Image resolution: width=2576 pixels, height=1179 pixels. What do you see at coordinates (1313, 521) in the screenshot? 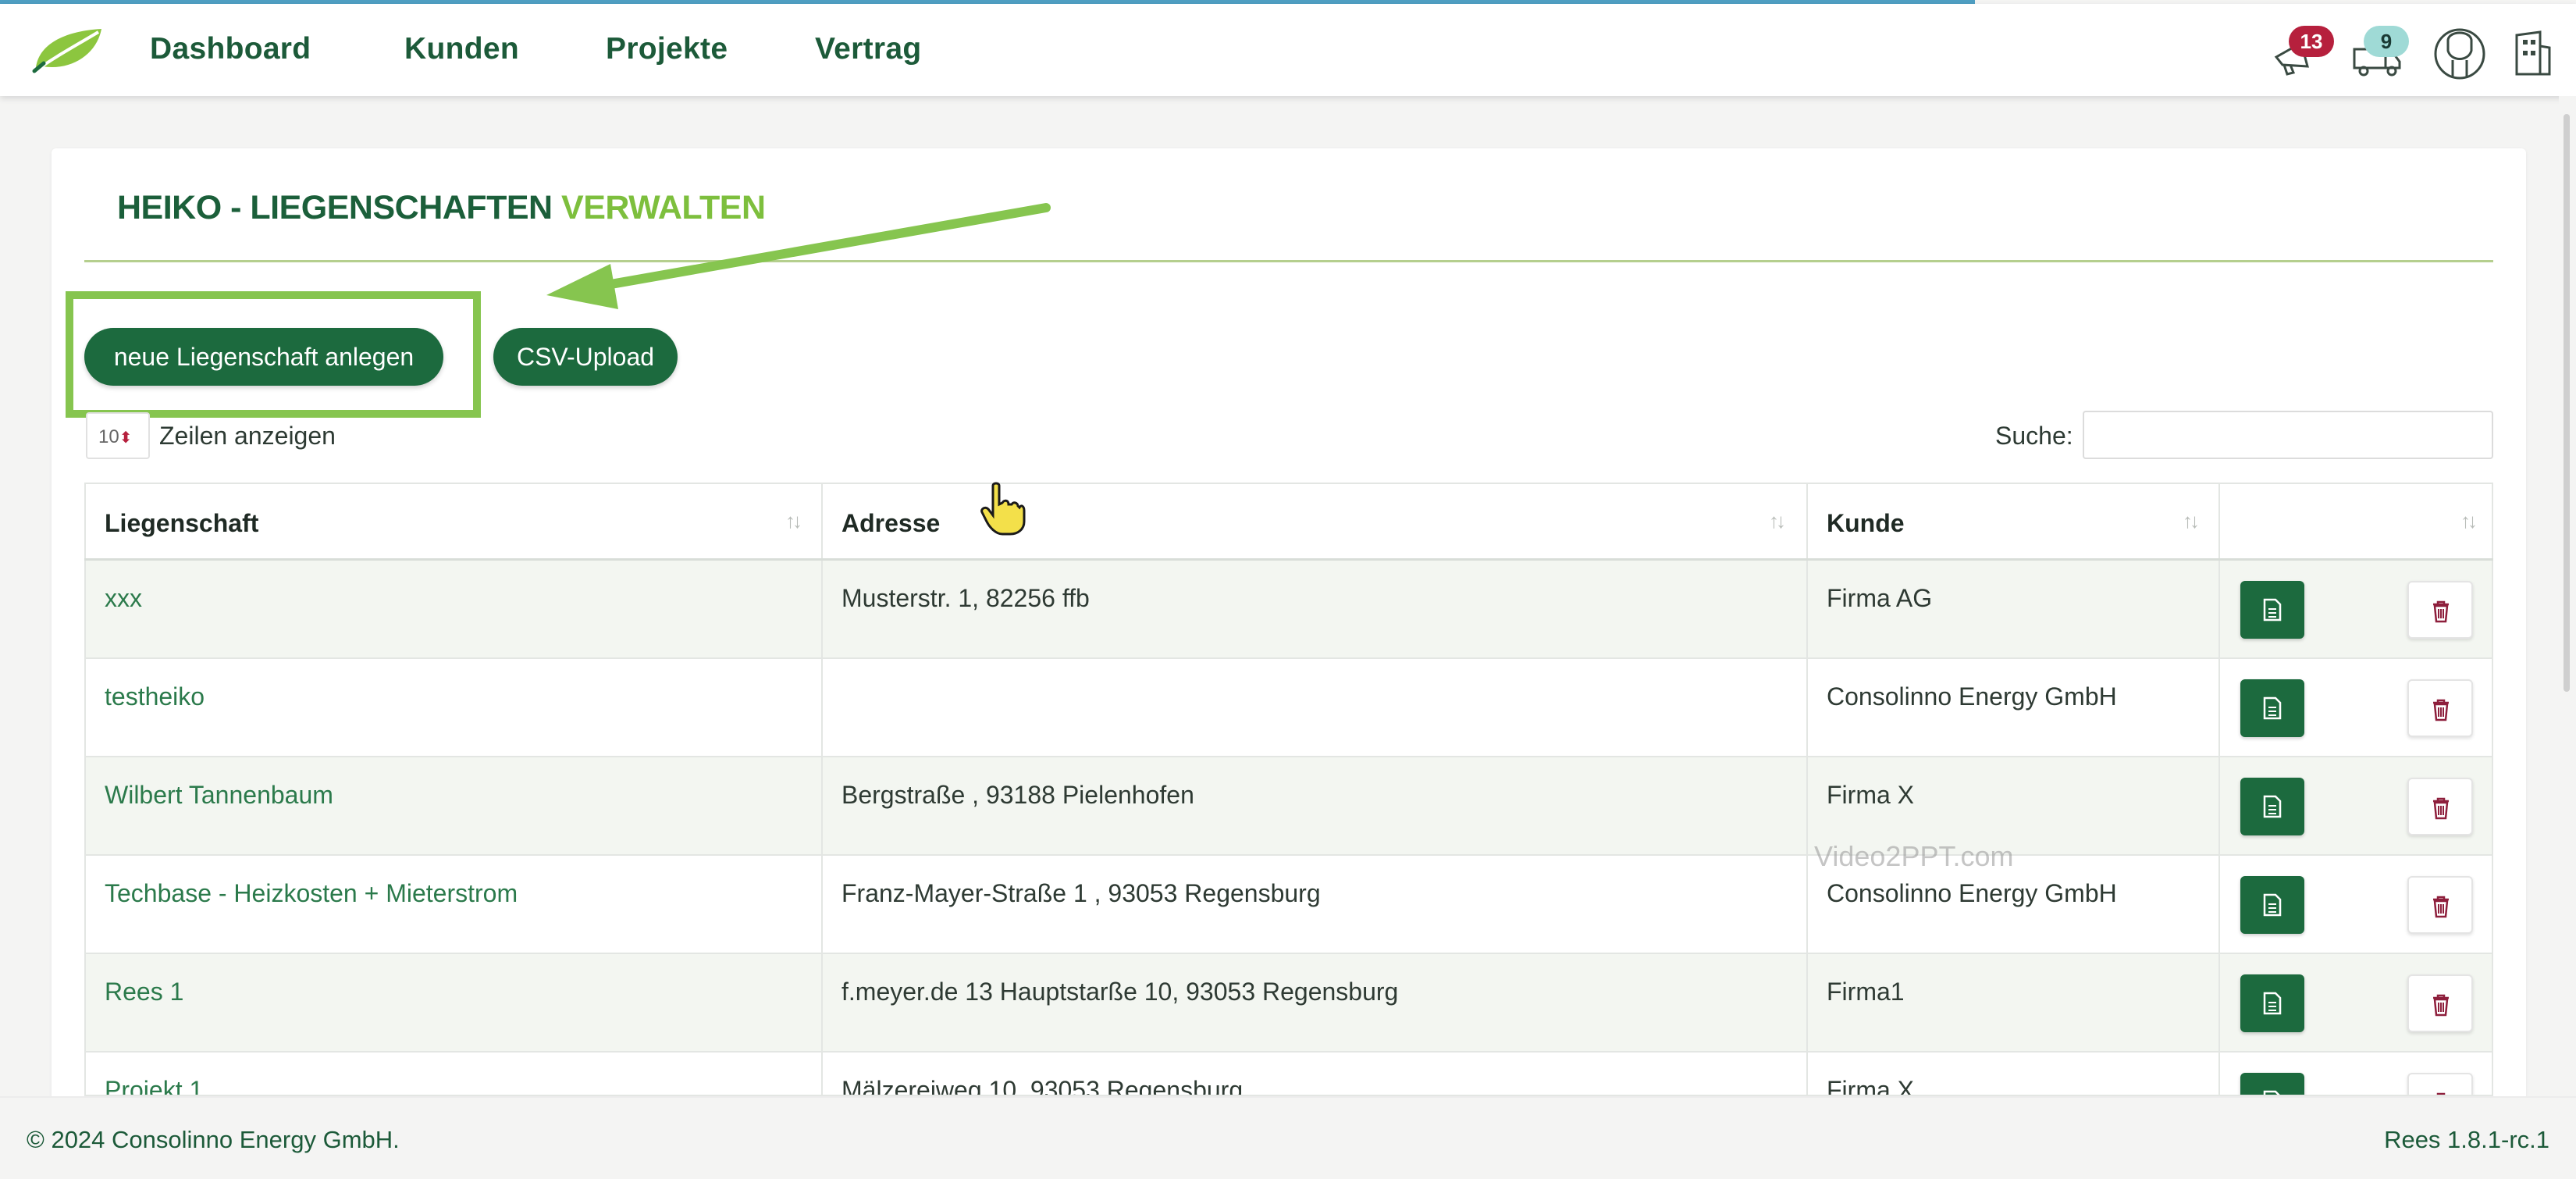
I see `column-header-adresse: Adresse ↑↓` at bounding box center [1313, 521].